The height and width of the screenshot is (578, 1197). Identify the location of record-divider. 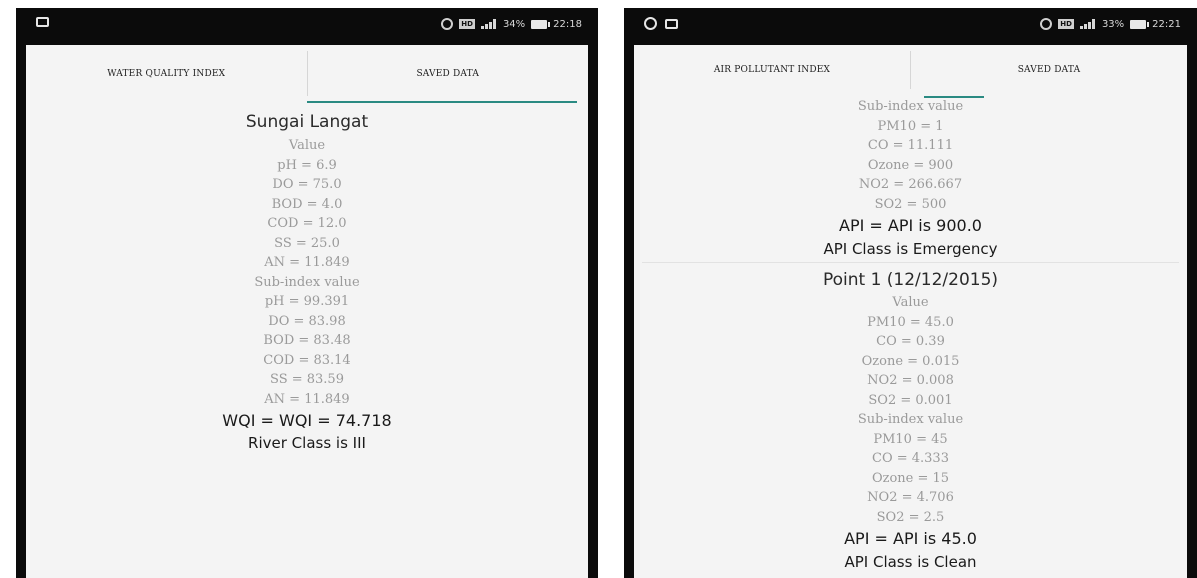
(910, 262).